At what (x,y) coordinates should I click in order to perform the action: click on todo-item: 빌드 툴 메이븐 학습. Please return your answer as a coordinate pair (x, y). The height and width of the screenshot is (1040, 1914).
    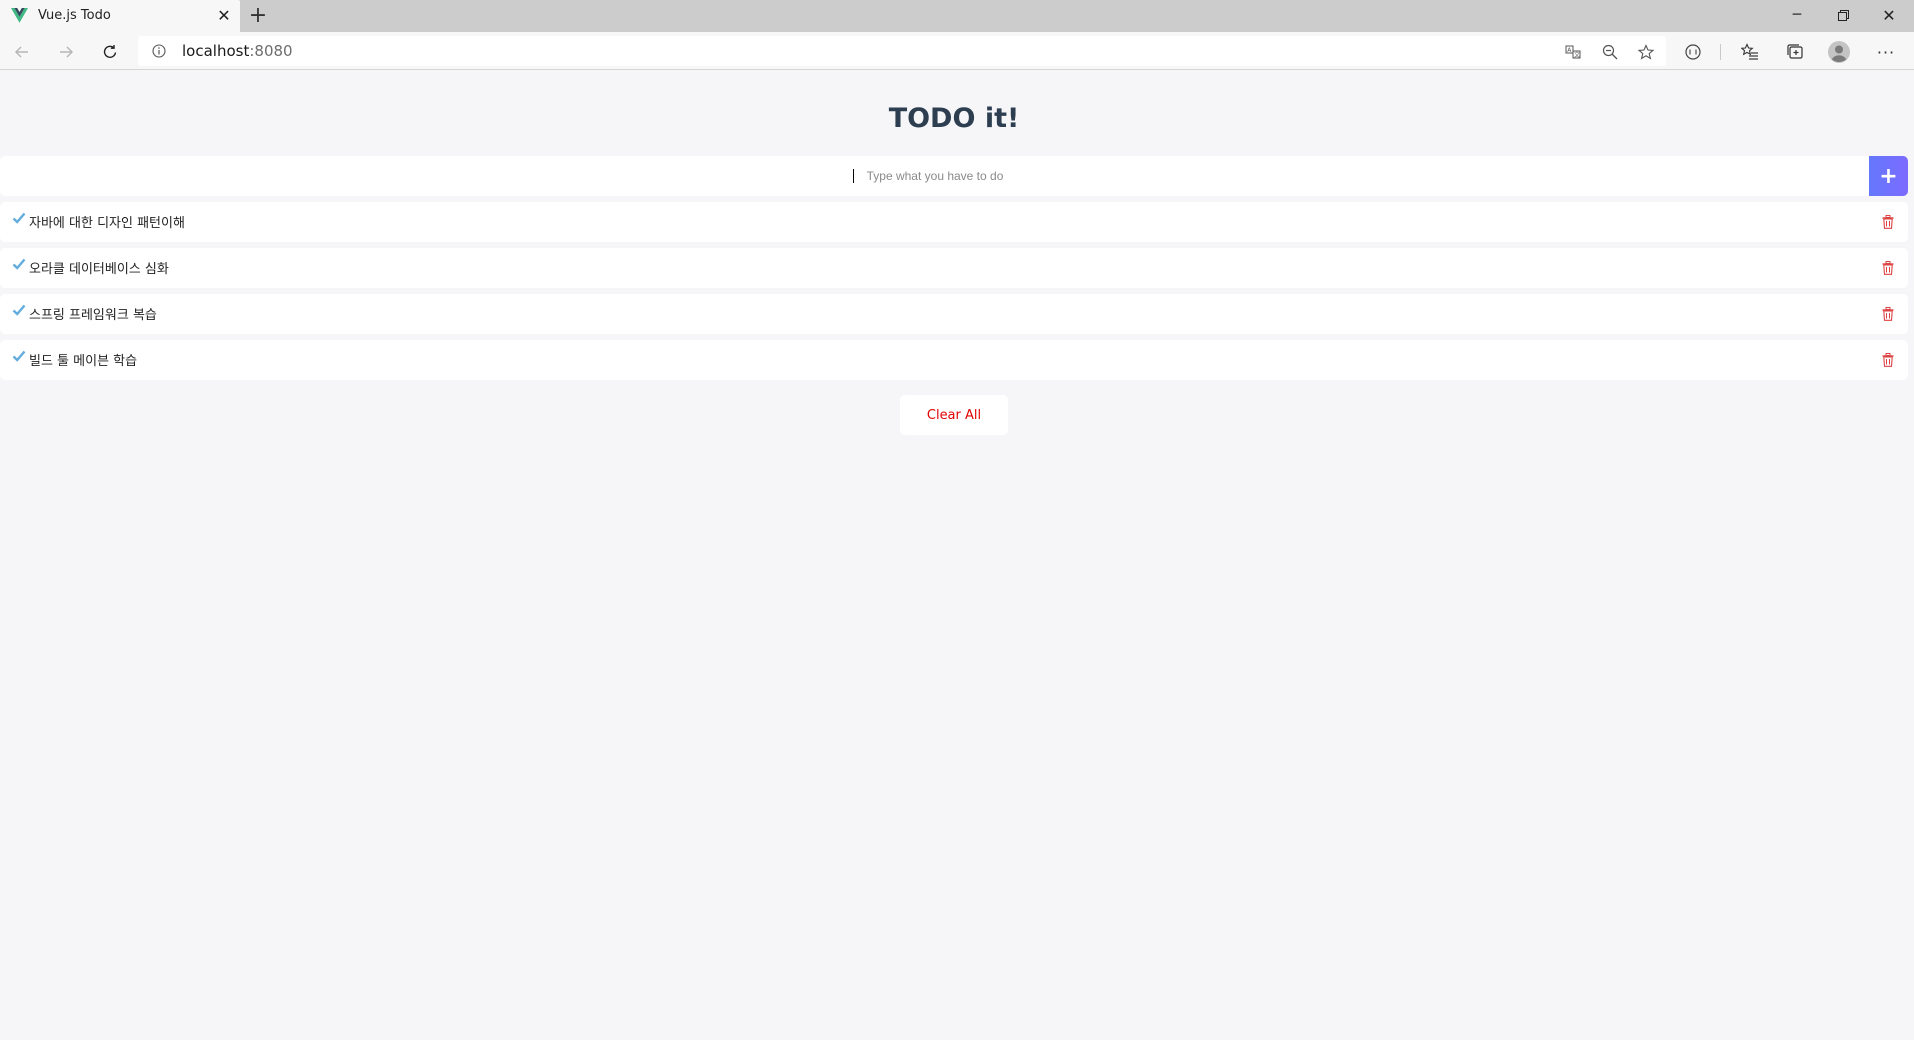
    Looking at the image, I should click on (954, 360).